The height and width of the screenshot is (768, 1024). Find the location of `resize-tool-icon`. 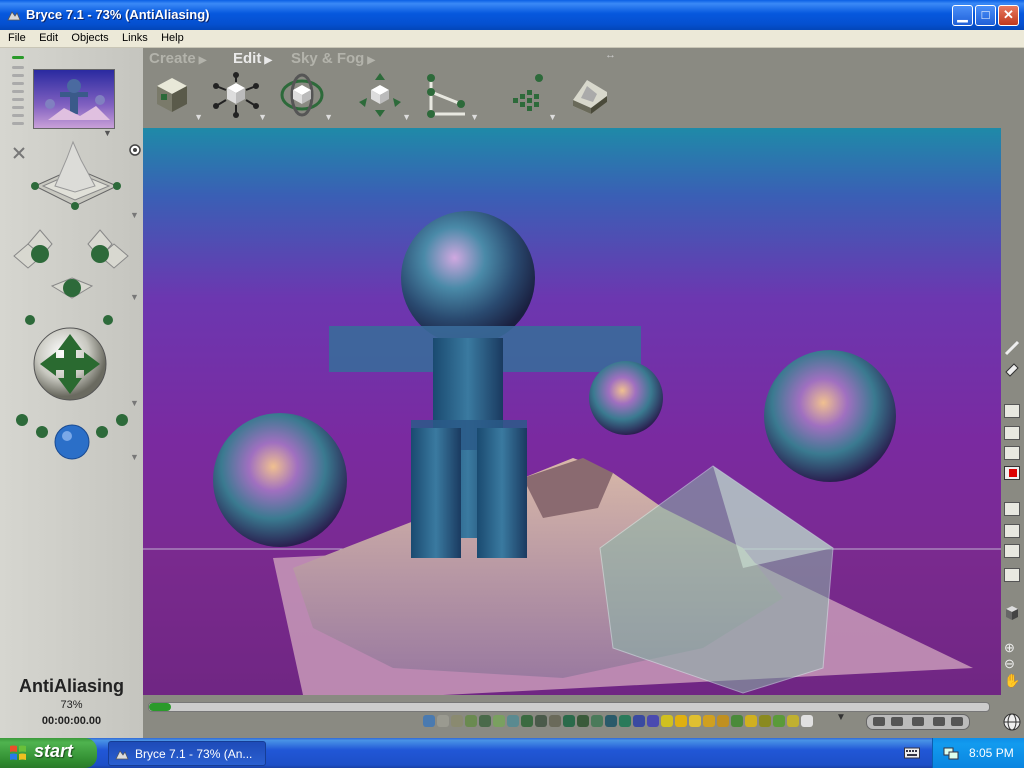

resize-tool-icon is located at coordinates (236, 95).